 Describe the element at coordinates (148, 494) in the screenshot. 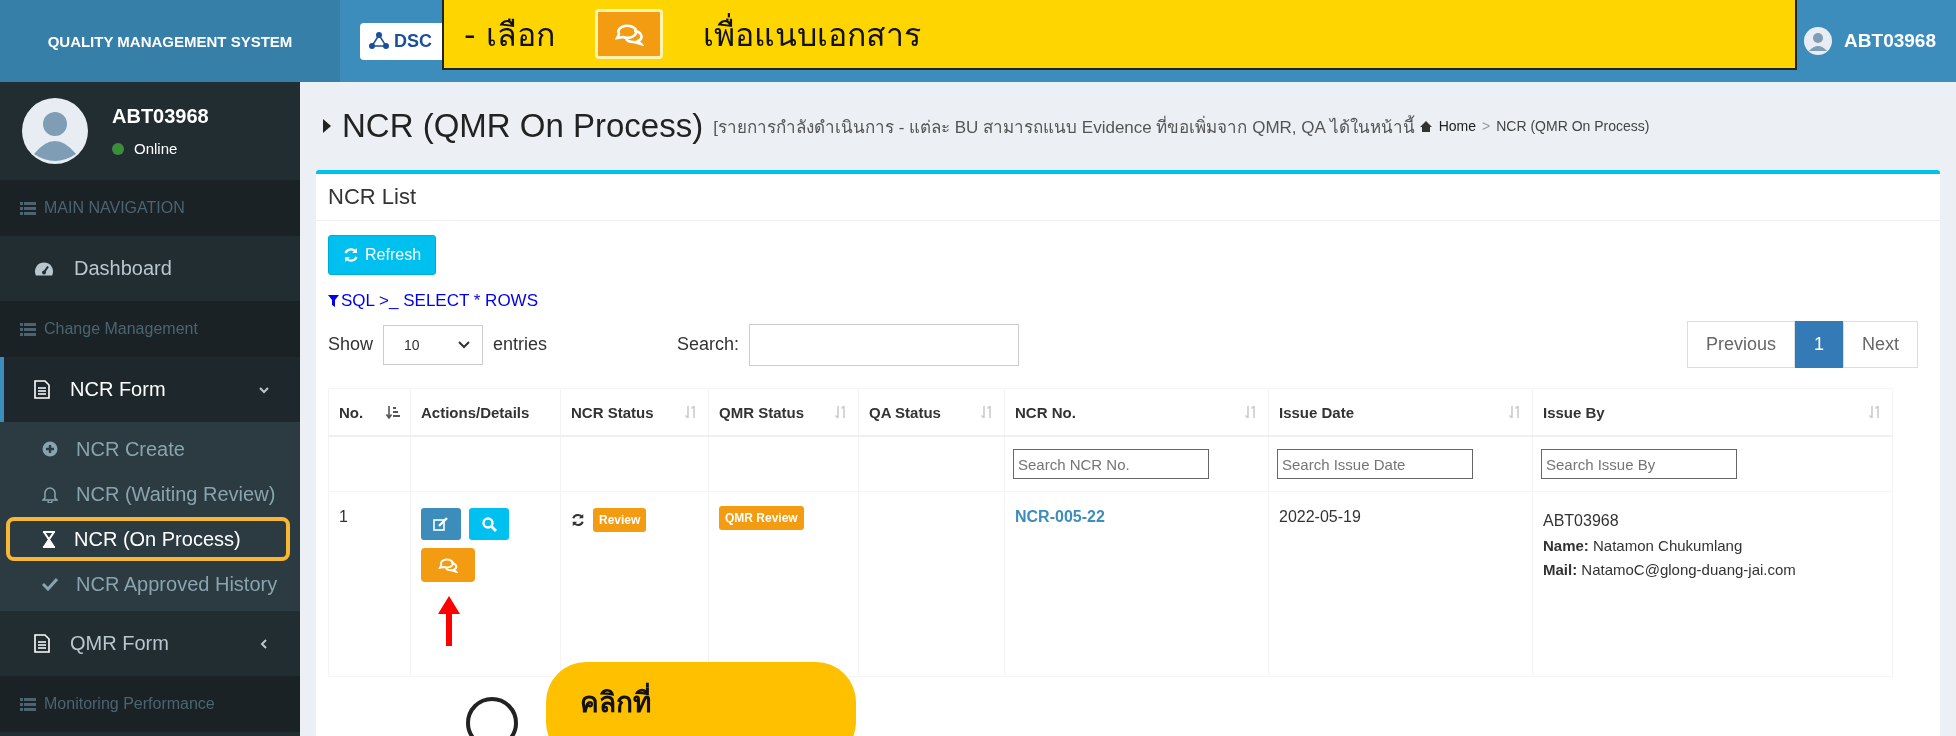

I see `nav-subitem: NCR (Waiting Review)` at that location.